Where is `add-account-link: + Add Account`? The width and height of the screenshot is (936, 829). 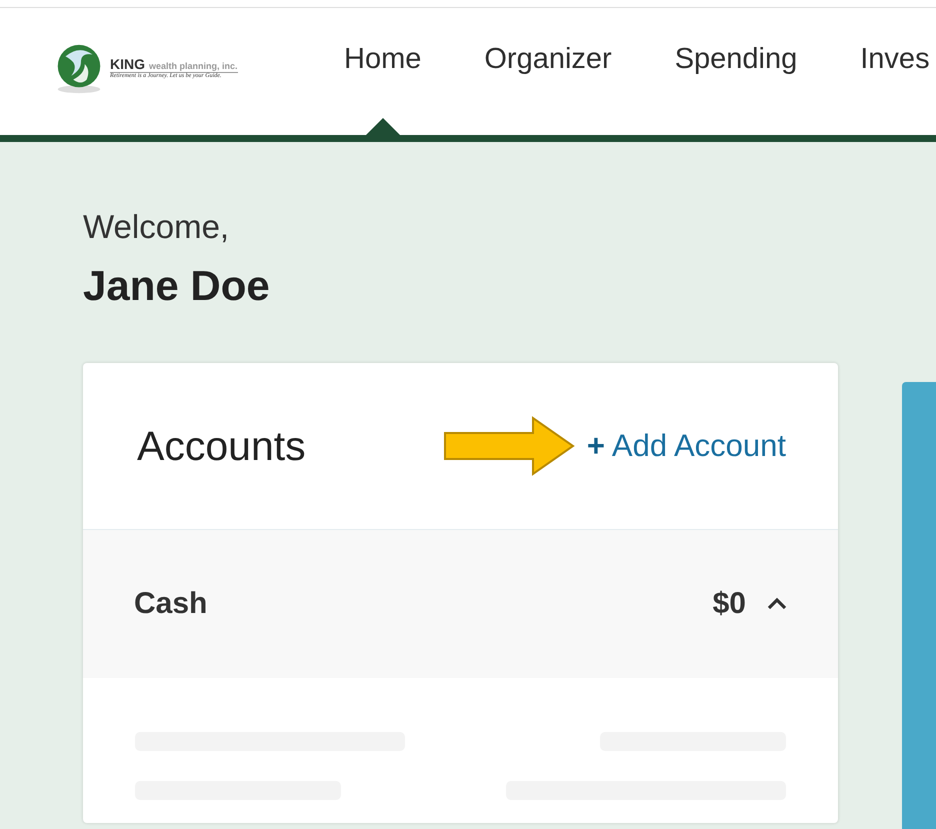
add-account-link: + Add Account is located at coordinates (686, 446).